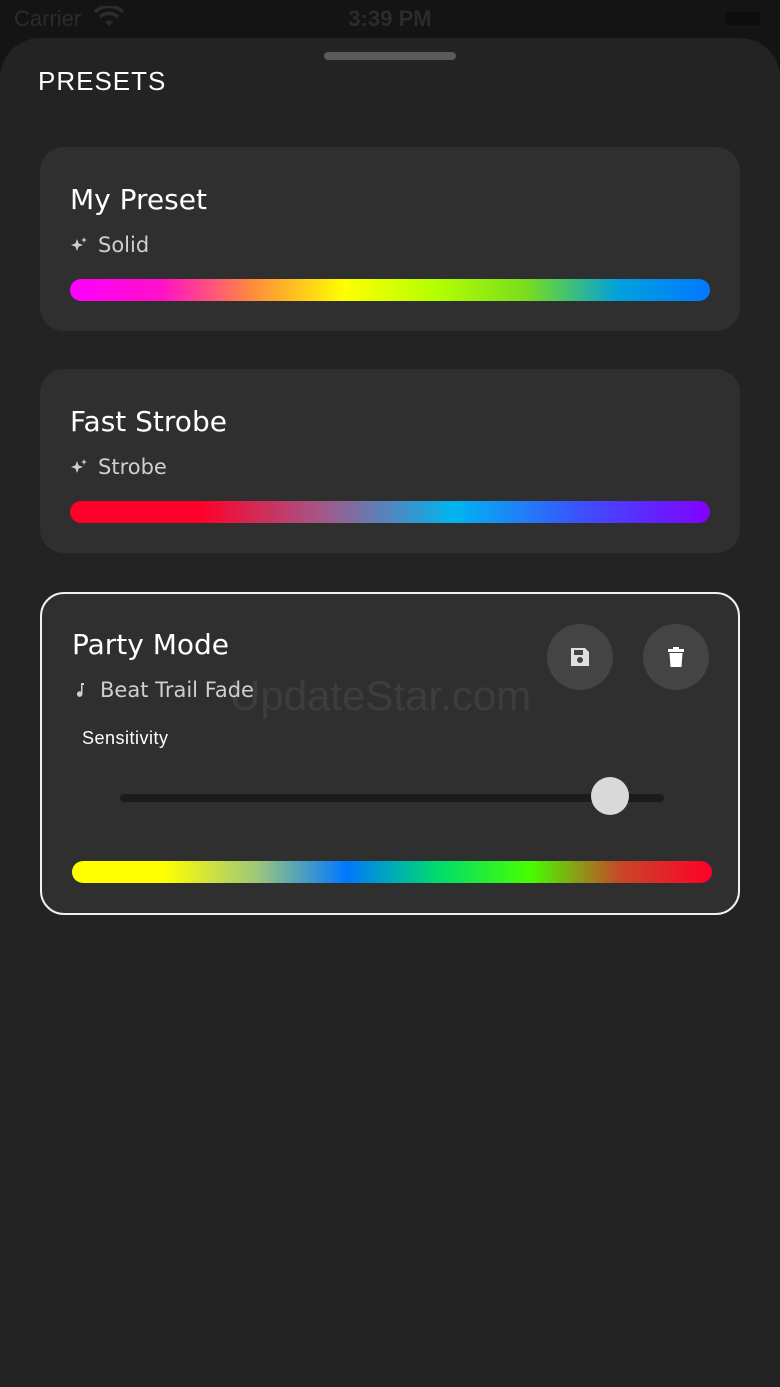 The width and height of the screenshot is (780, 1387). I want to click on preset-name: My Preset, so click(138, 199).